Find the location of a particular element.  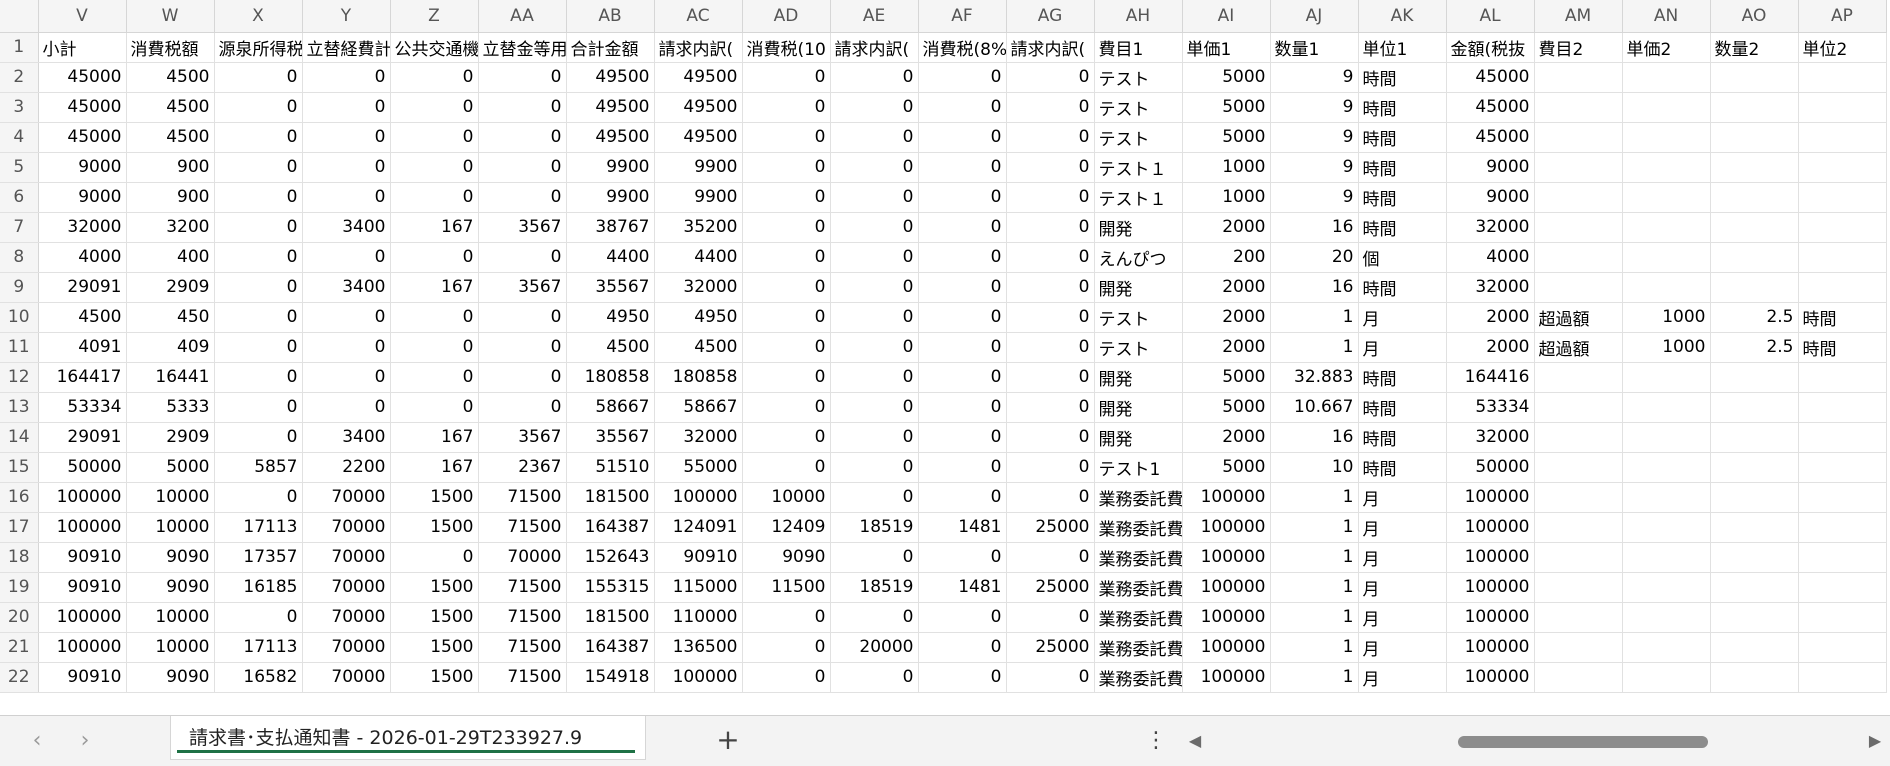

column-header: AE is located at coordinates (874, 16).